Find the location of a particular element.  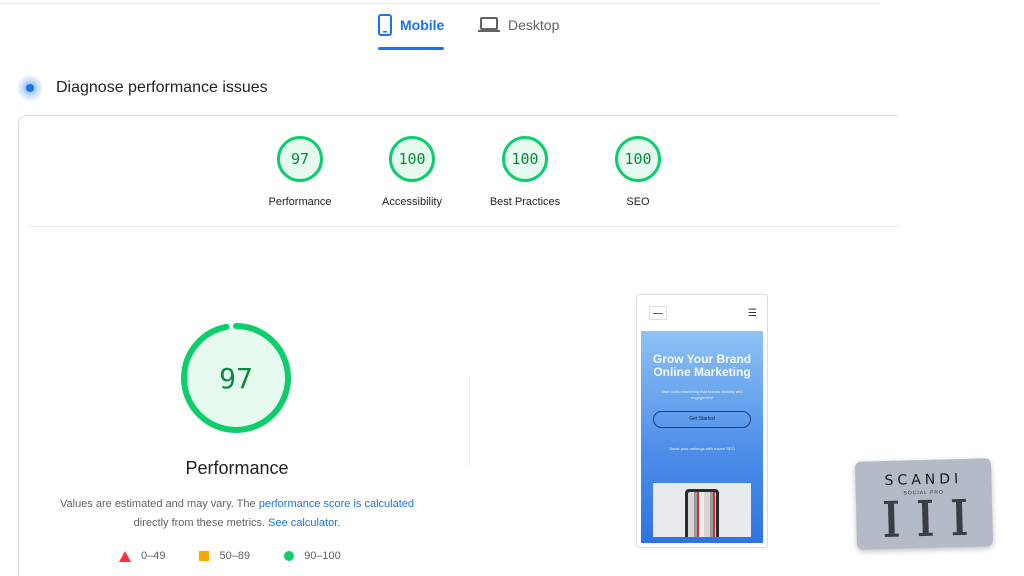

legend-fail: 0–49 is located at coordinates (142, 556).